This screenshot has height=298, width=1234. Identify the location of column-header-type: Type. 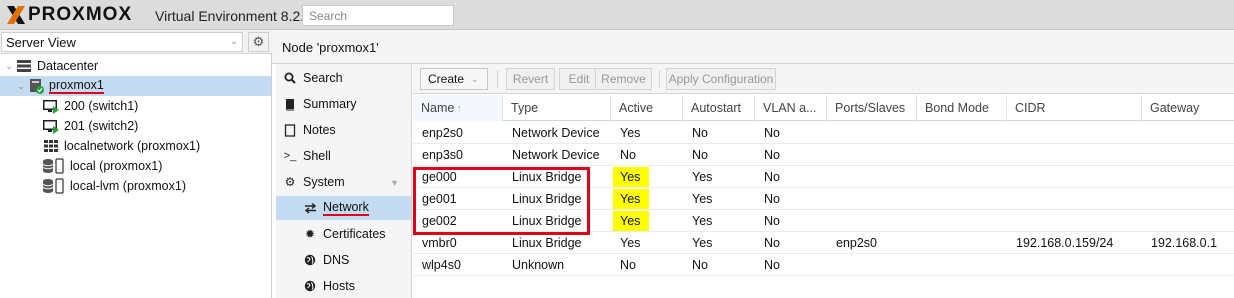
(557, 108).